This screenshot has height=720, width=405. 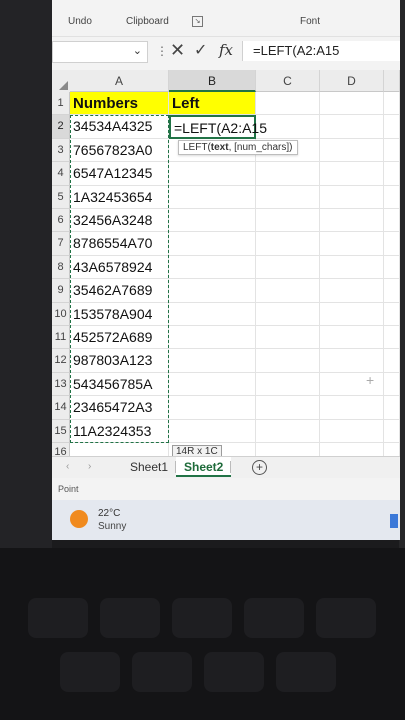 What do you see at coordinates (149, 467) in the screenshot?
I see `sheet-tab-sheet1: Sheet1` at bounding box center [149, 467].